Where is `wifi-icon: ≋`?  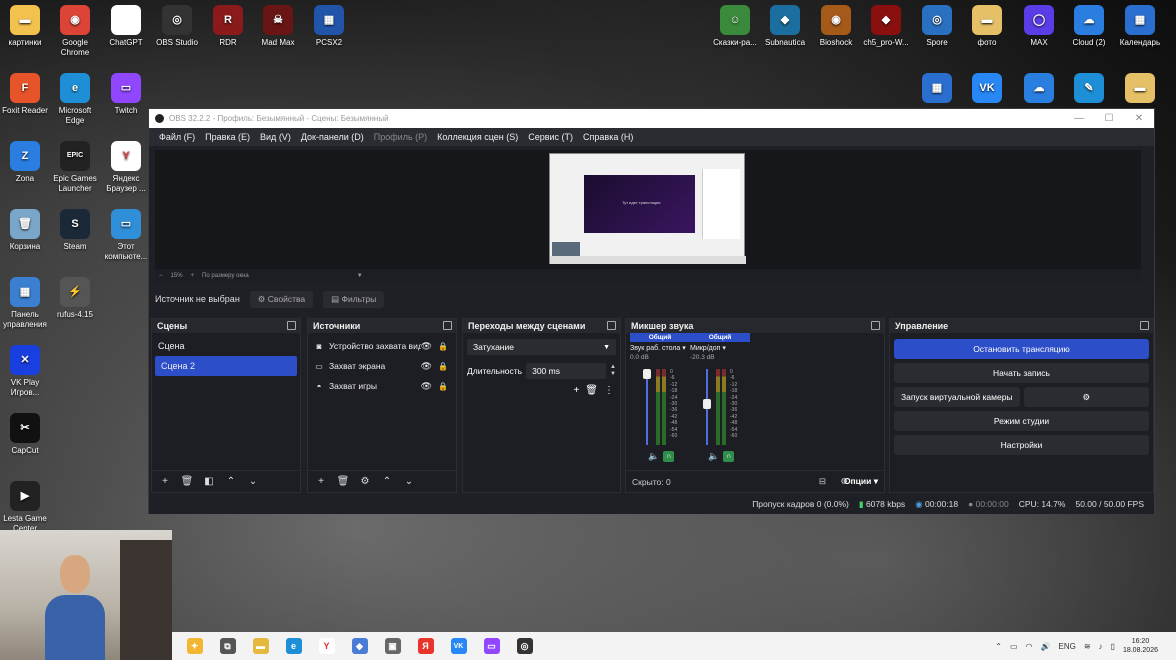 wifi-icon: ≋ is located at coordinates (1087, 646).